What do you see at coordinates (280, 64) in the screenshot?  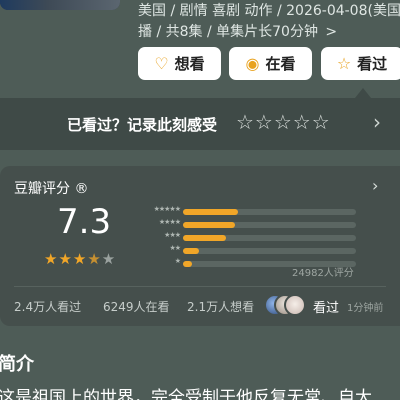 I see `watching-label: 在看` at bounding box center [280, 64].